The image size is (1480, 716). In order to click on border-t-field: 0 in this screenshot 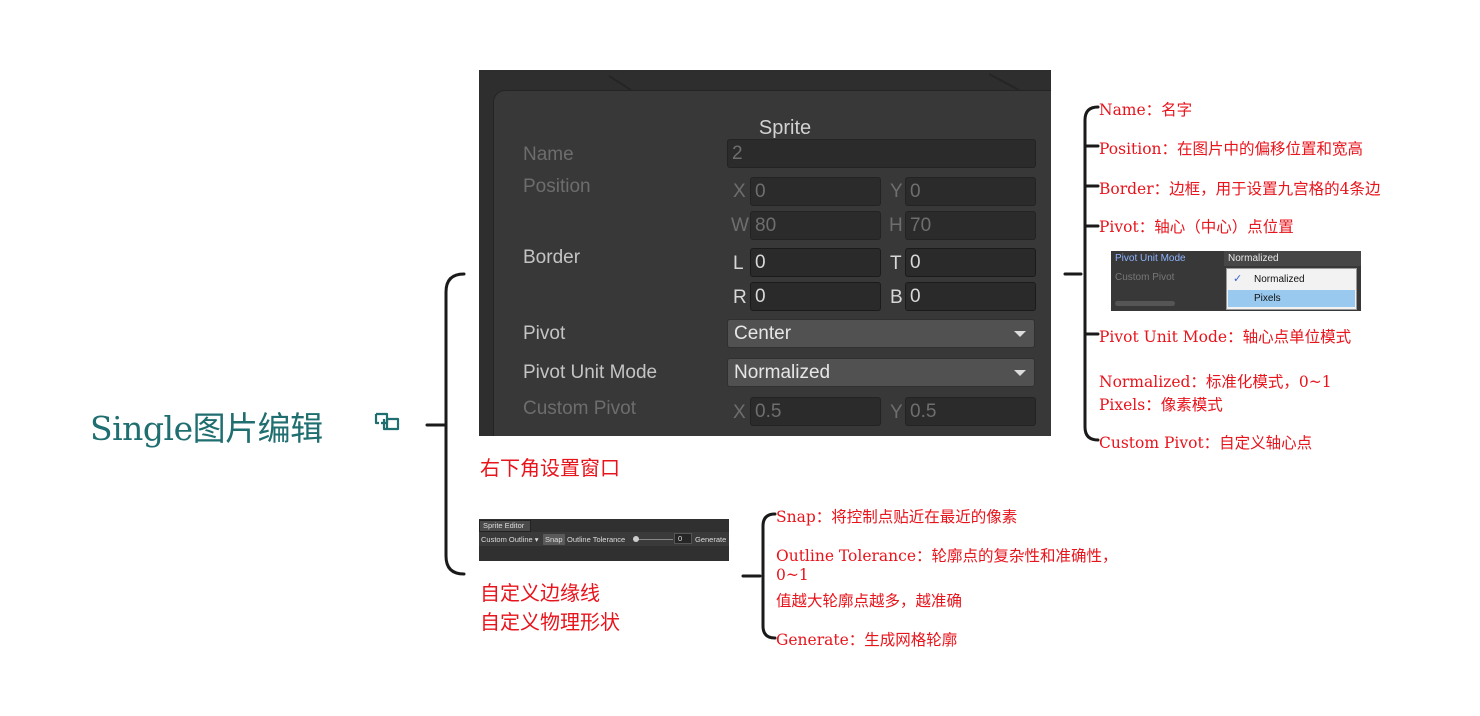, I will do `click(970, 262)`.